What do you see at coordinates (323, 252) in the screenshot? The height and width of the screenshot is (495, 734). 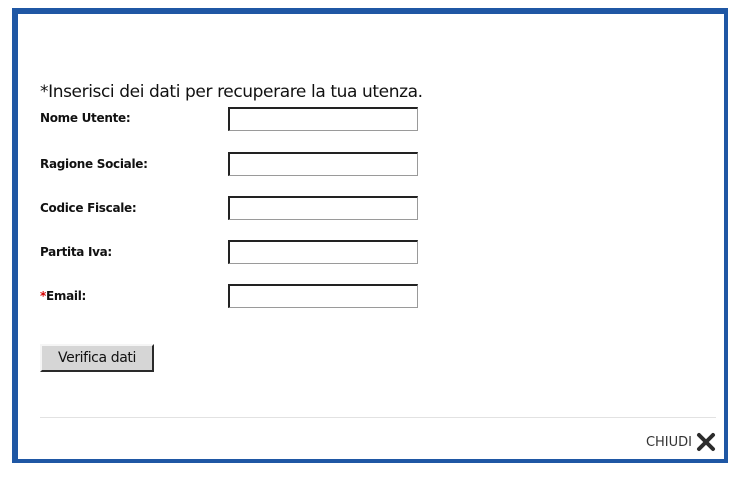 I see `partita-iva-input` at bounding box center [323, 252].